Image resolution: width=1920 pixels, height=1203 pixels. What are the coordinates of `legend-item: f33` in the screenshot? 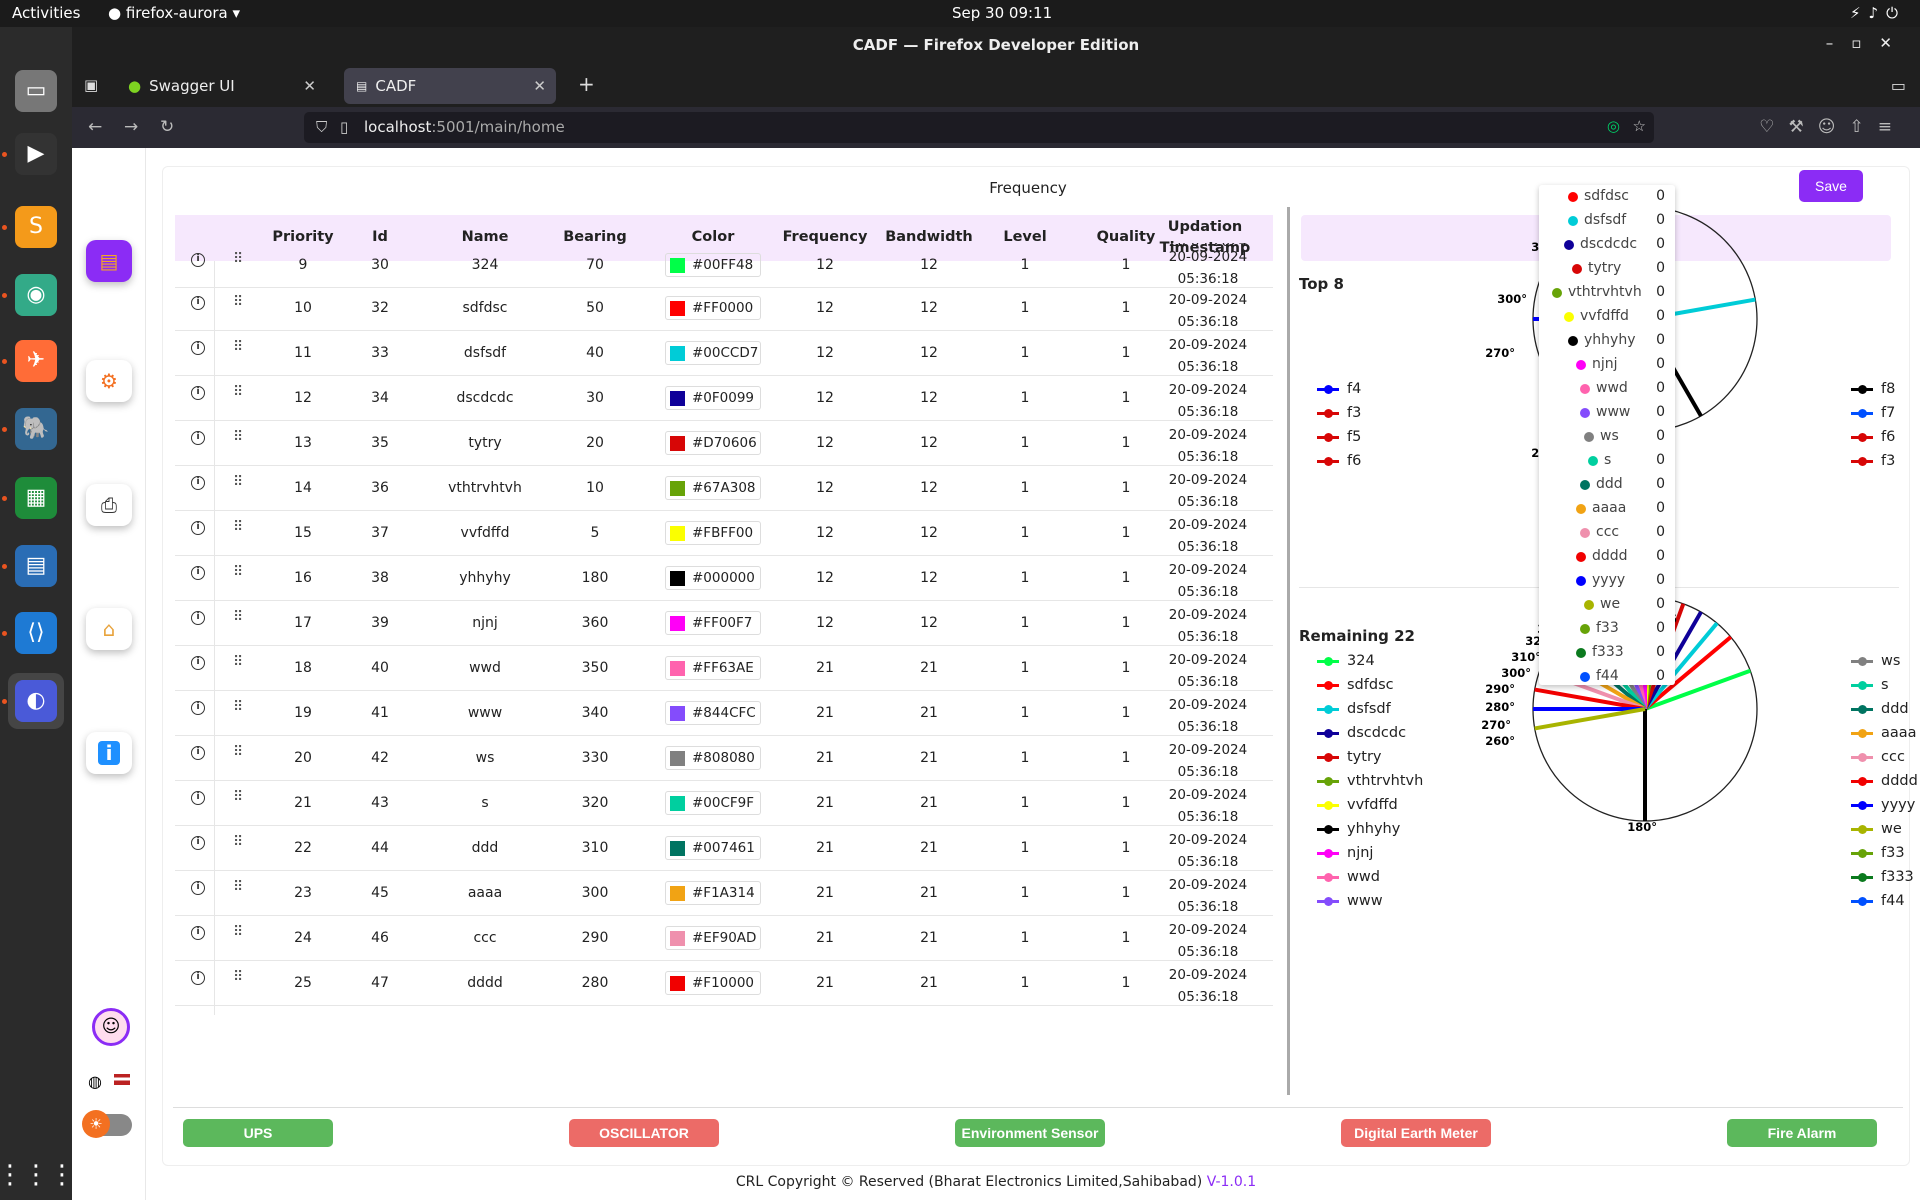 It's located at (1878, 853).